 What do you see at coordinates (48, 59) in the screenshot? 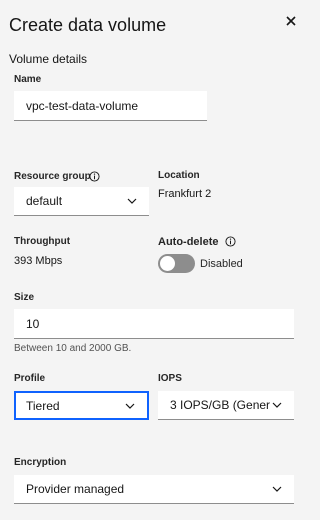
I see `section-title: Volume details` at bounding box center [48, 59].